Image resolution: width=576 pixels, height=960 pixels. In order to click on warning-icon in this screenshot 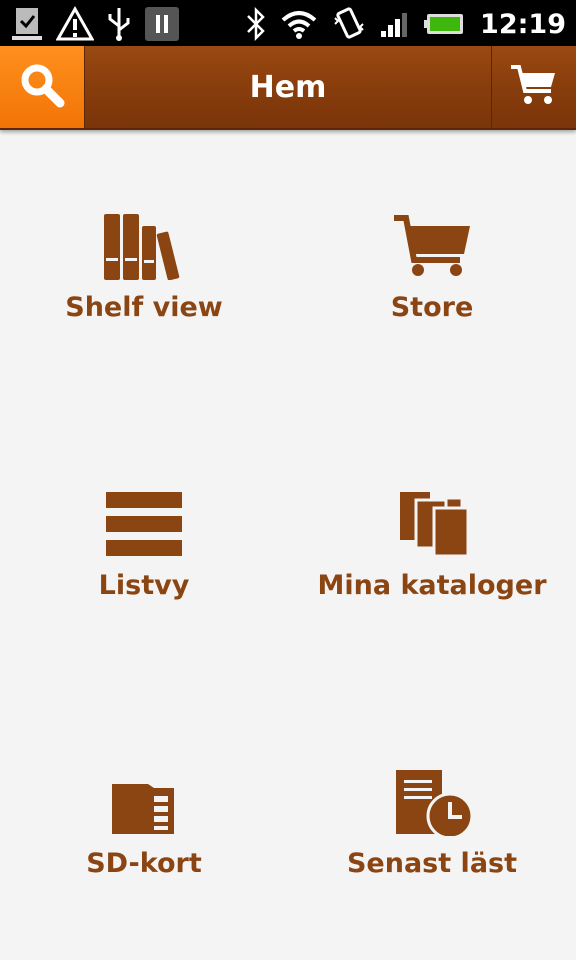, I will do `click(75, 24)`.